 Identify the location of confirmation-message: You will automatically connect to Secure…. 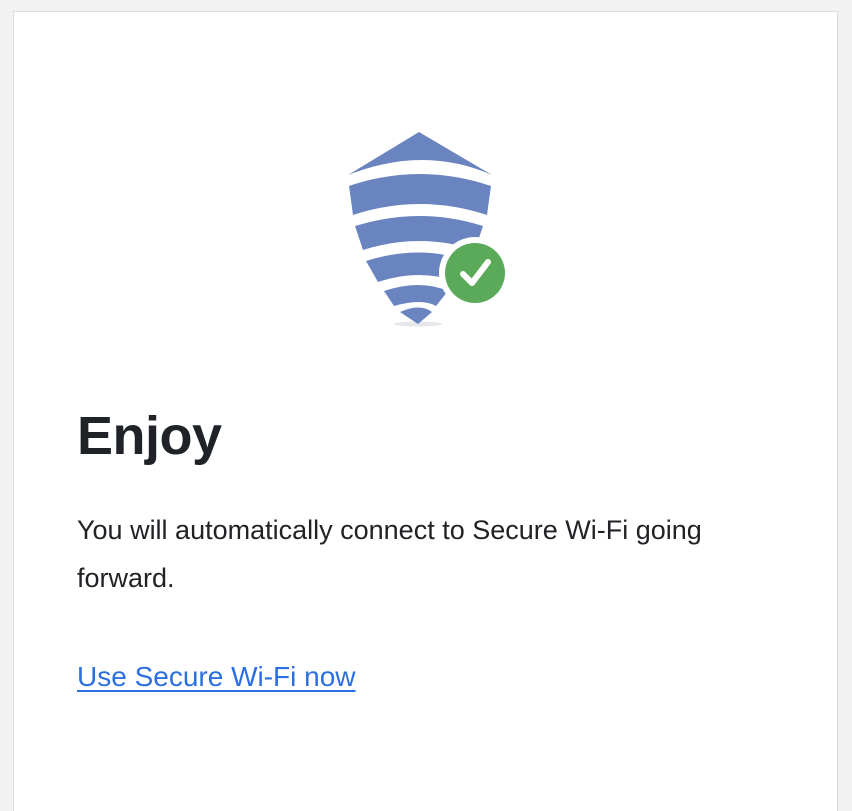
(389, 554).